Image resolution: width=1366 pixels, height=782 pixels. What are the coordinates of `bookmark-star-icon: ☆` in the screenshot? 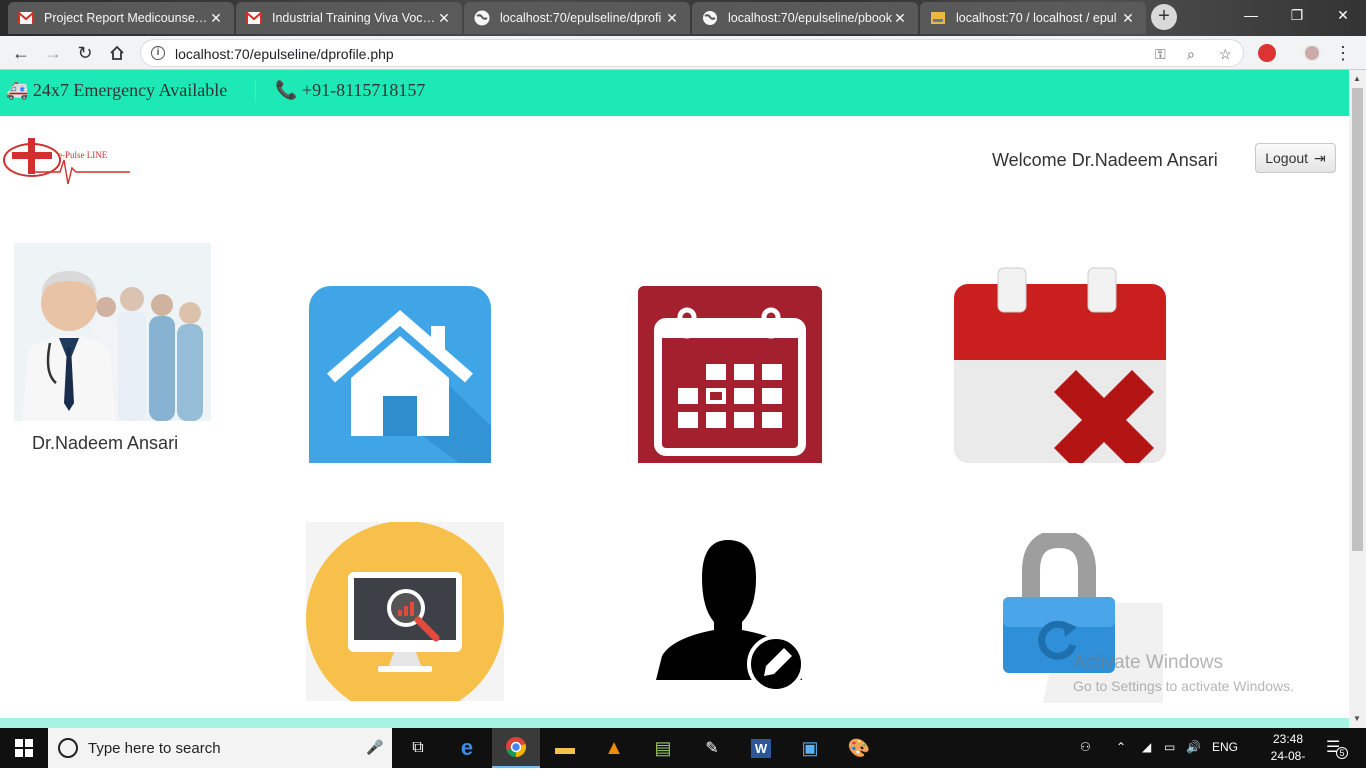 It's located at (1225, 54).